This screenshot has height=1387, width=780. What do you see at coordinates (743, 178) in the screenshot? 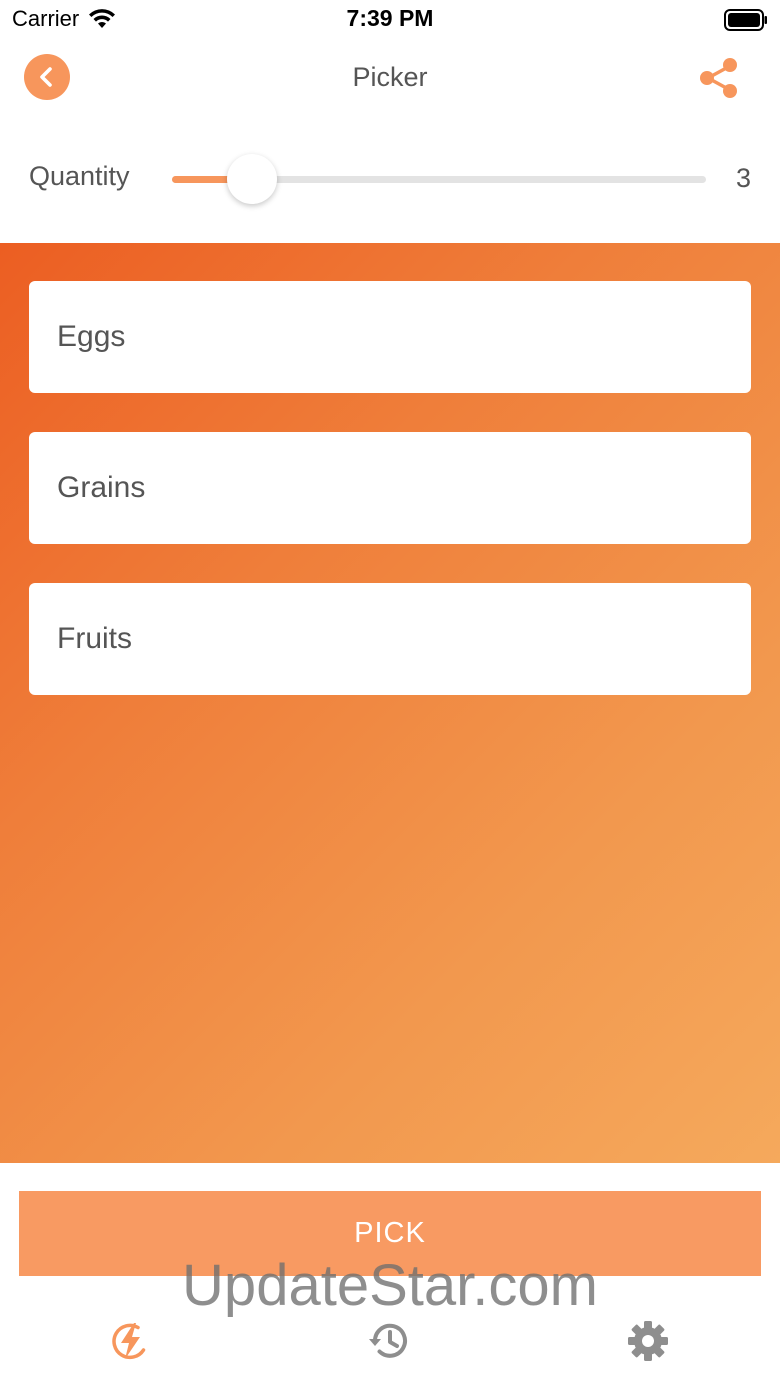
I see `quantity-value: 3` at bounding box center [743, 178].